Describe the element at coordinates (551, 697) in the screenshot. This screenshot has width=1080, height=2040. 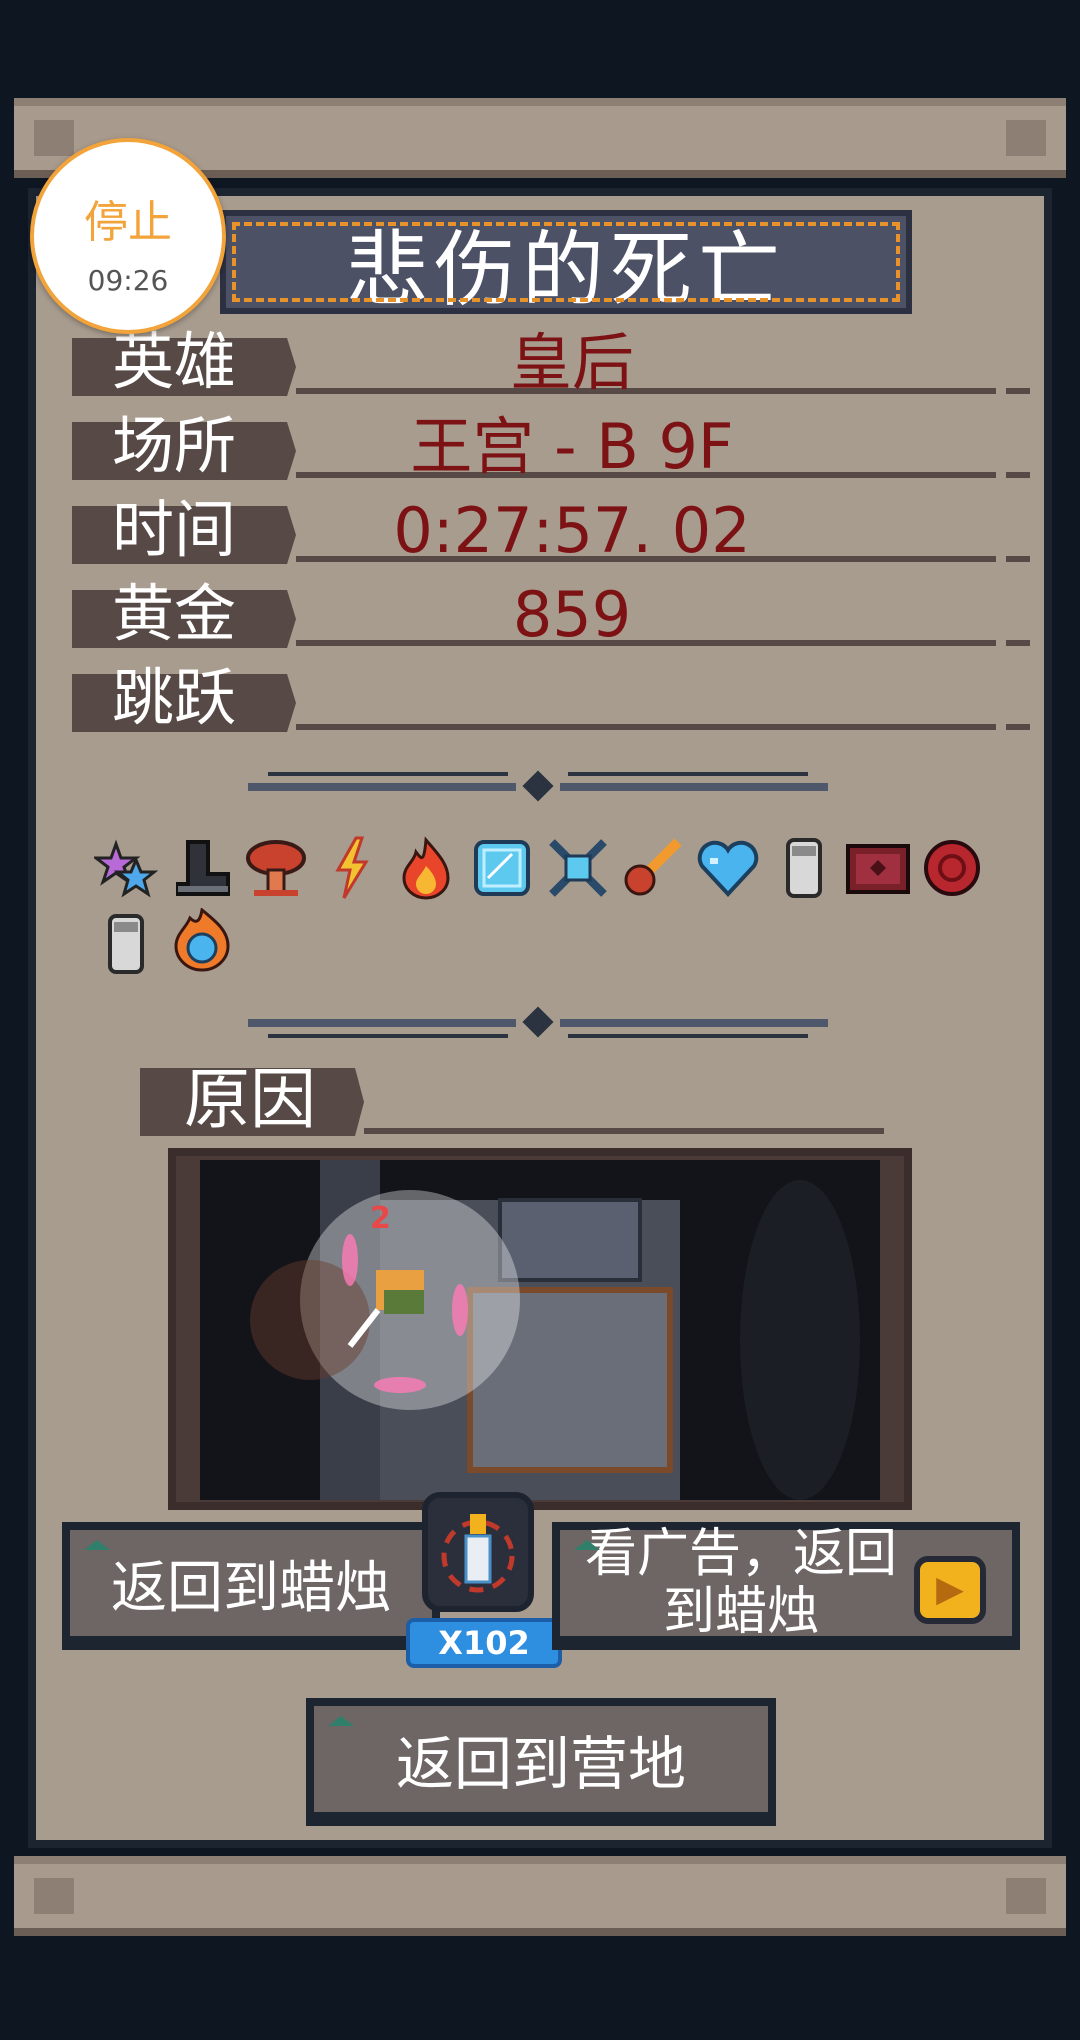
I see `stat-row-jump: 跳跃` at that location.